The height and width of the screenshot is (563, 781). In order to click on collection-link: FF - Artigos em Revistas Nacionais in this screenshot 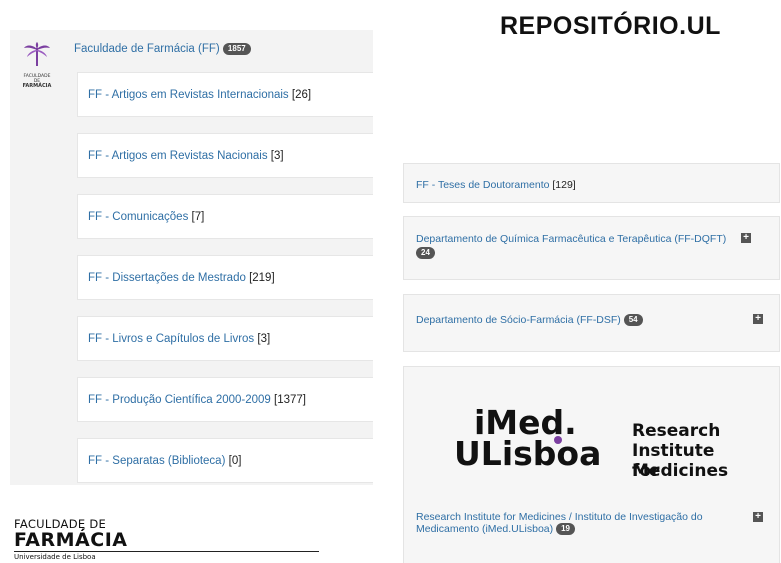, I will do `click(178, 156)`.